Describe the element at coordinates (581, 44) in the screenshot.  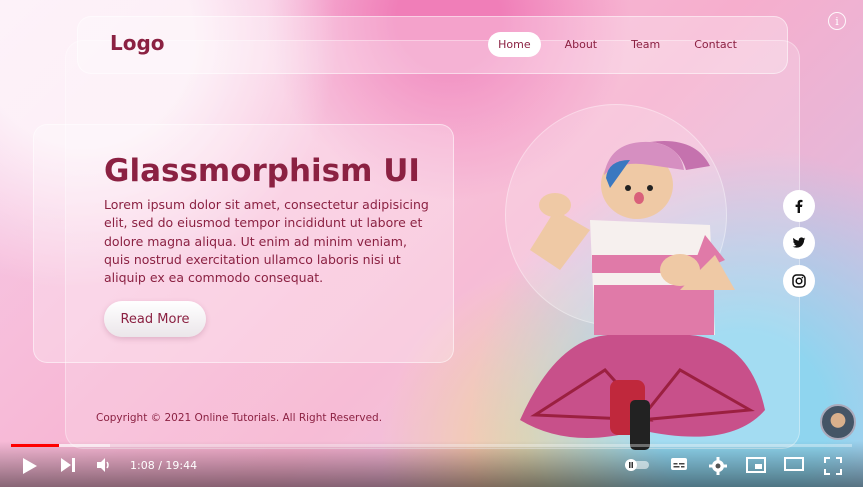
I see `nav-about: About` at that location.